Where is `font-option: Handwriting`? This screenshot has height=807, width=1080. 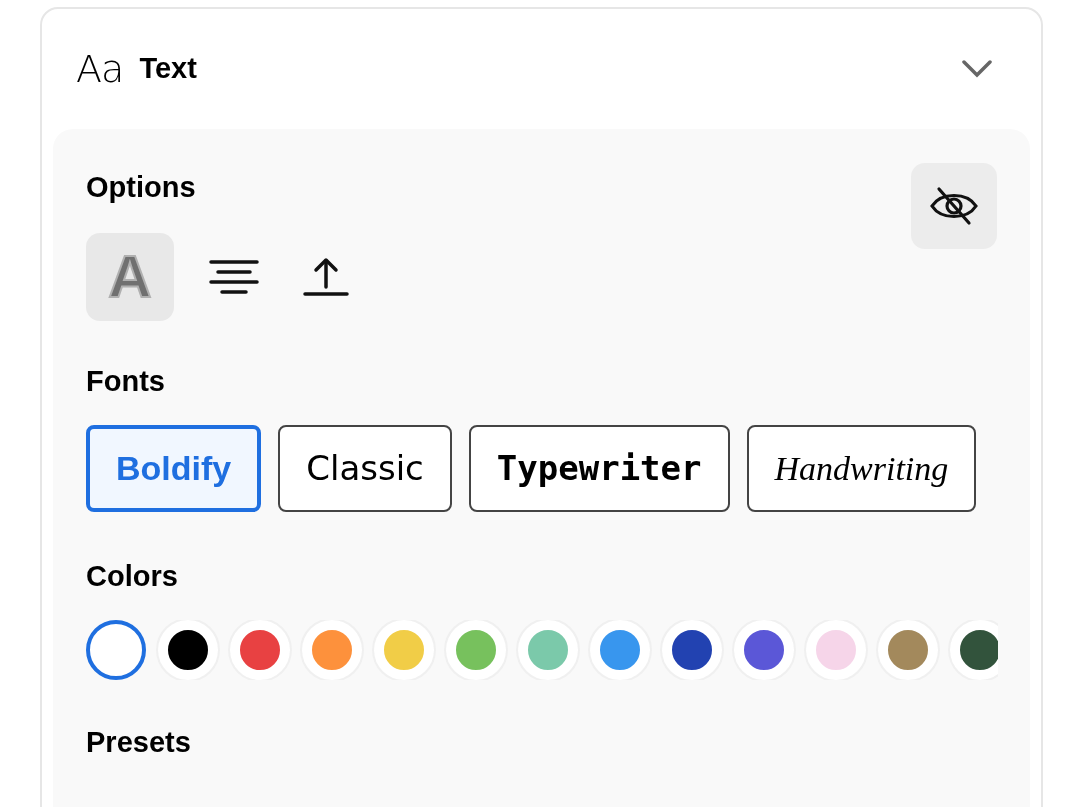 font-option: Handwriting is located at coordinates (861, 468).